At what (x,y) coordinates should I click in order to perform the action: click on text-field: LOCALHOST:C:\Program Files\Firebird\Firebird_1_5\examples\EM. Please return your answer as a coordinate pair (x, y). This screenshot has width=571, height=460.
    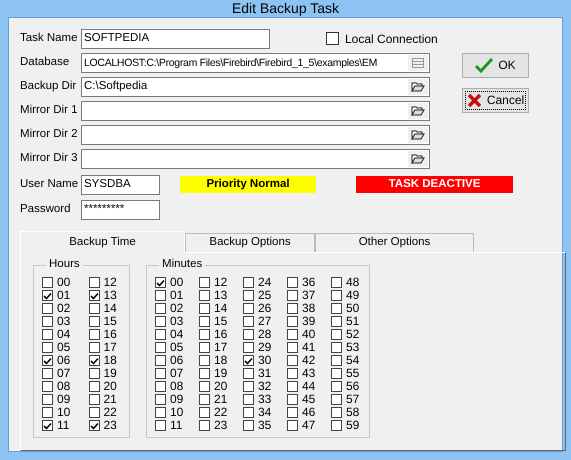
    Looking at the image, I should click on (255, 63).